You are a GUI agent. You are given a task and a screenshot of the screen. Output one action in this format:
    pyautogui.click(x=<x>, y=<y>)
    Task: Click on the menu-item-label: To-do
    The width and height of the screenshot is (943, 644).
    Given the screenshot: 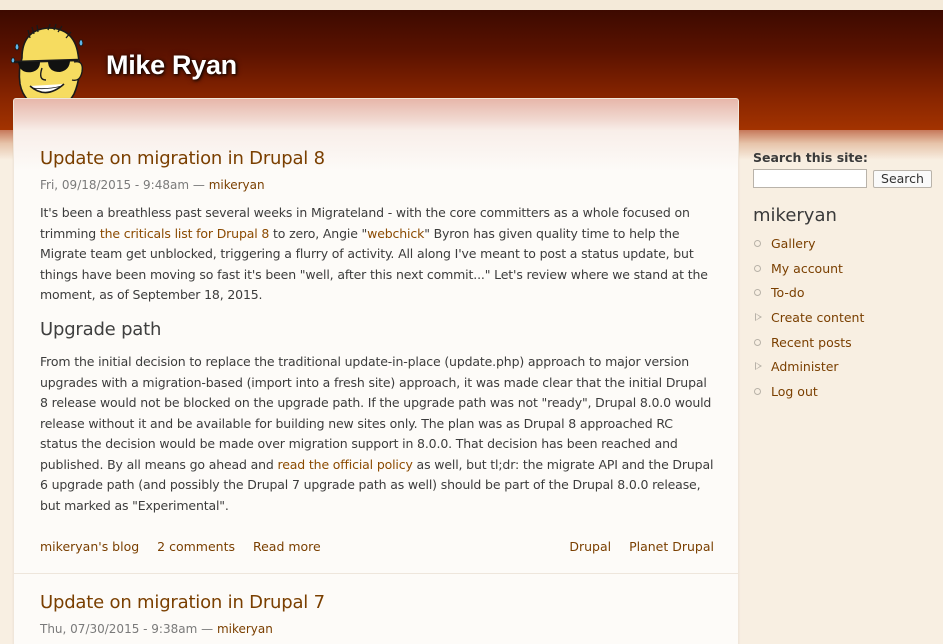 What is the action you would take?
    pyautogui.click(x=787, y=292)
    